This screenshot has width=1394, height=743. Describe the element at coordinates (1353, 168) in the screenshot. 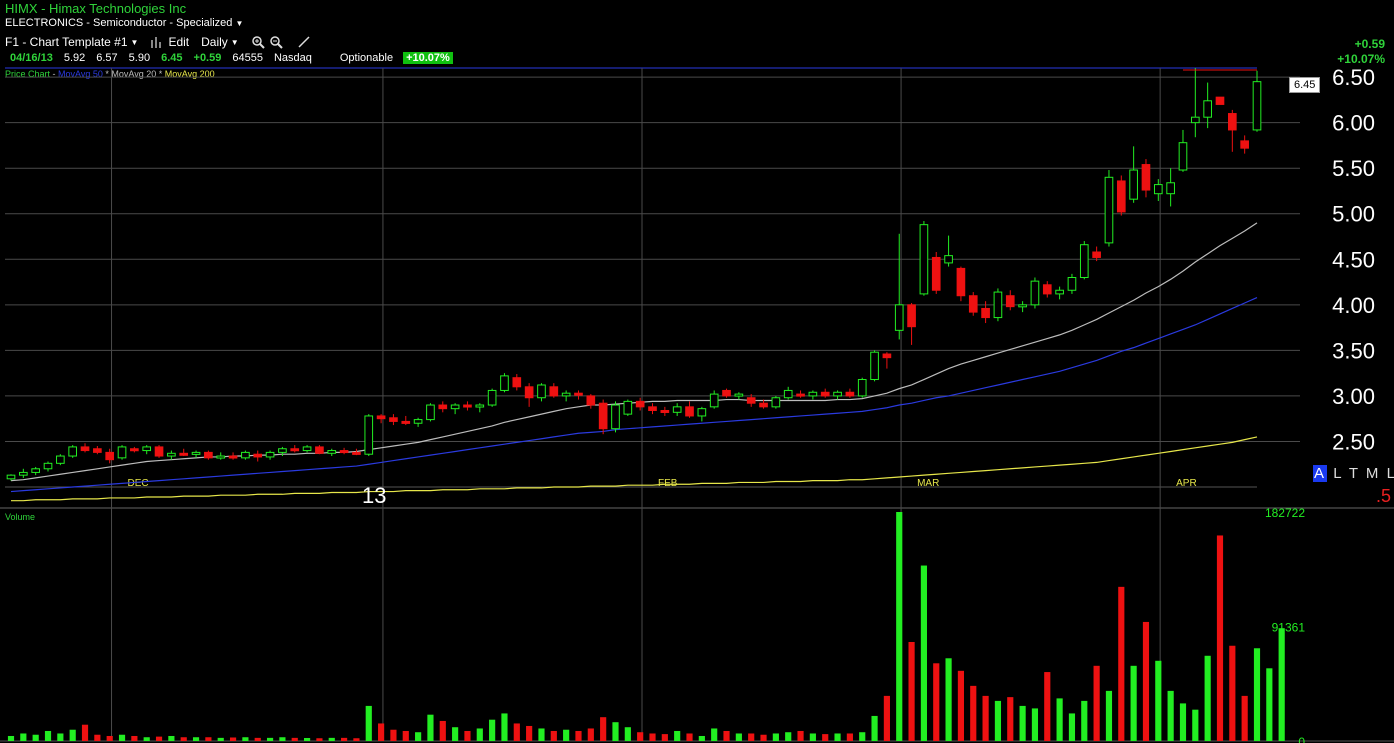

I see `price-tick-label: 5.50` at that location.